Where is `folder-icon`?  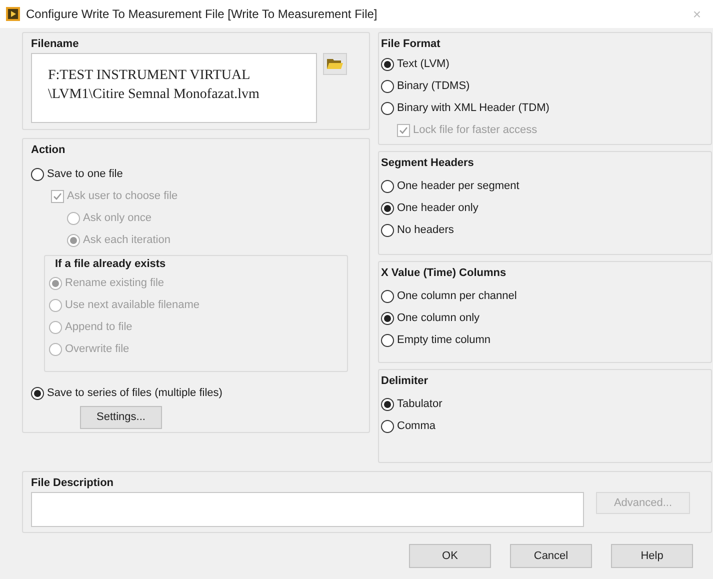
folder-icon is located at coordinates (335, 64).